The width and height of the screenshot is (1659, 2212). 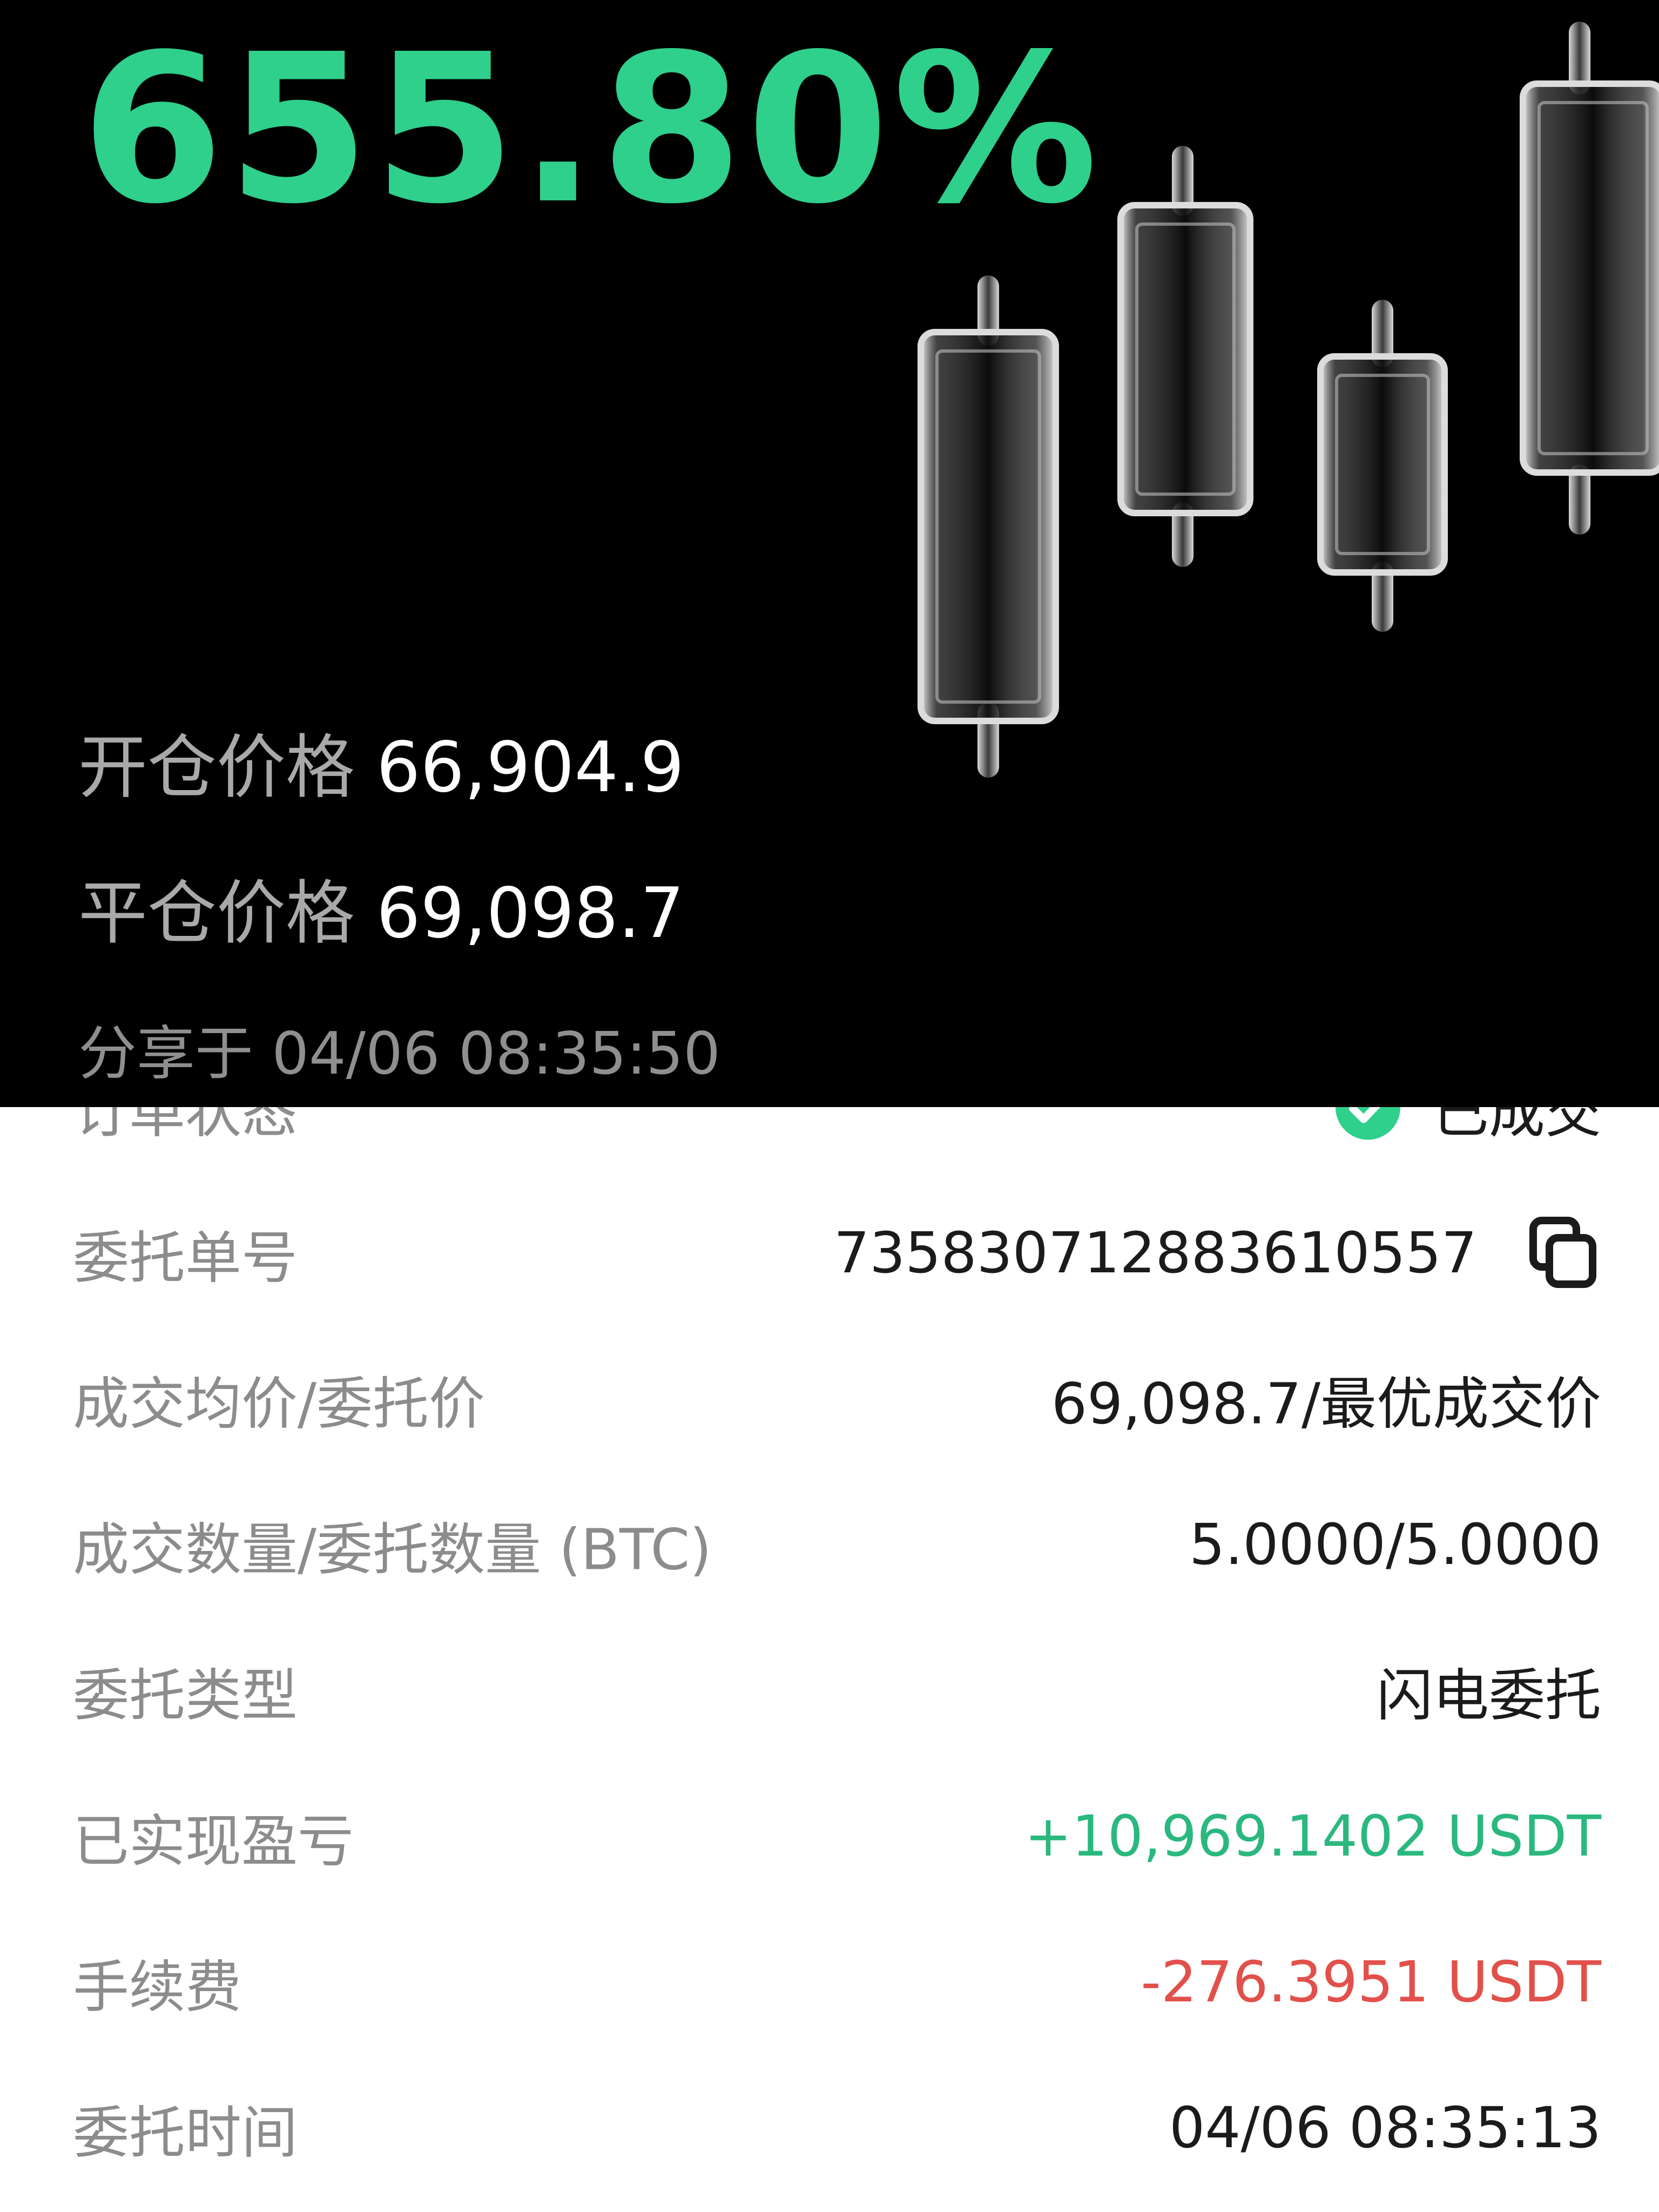 What do you see at coordinates (1563, 1253) in the screenshot?
I see `copy-icon` at bounding box center [1563, 1253].